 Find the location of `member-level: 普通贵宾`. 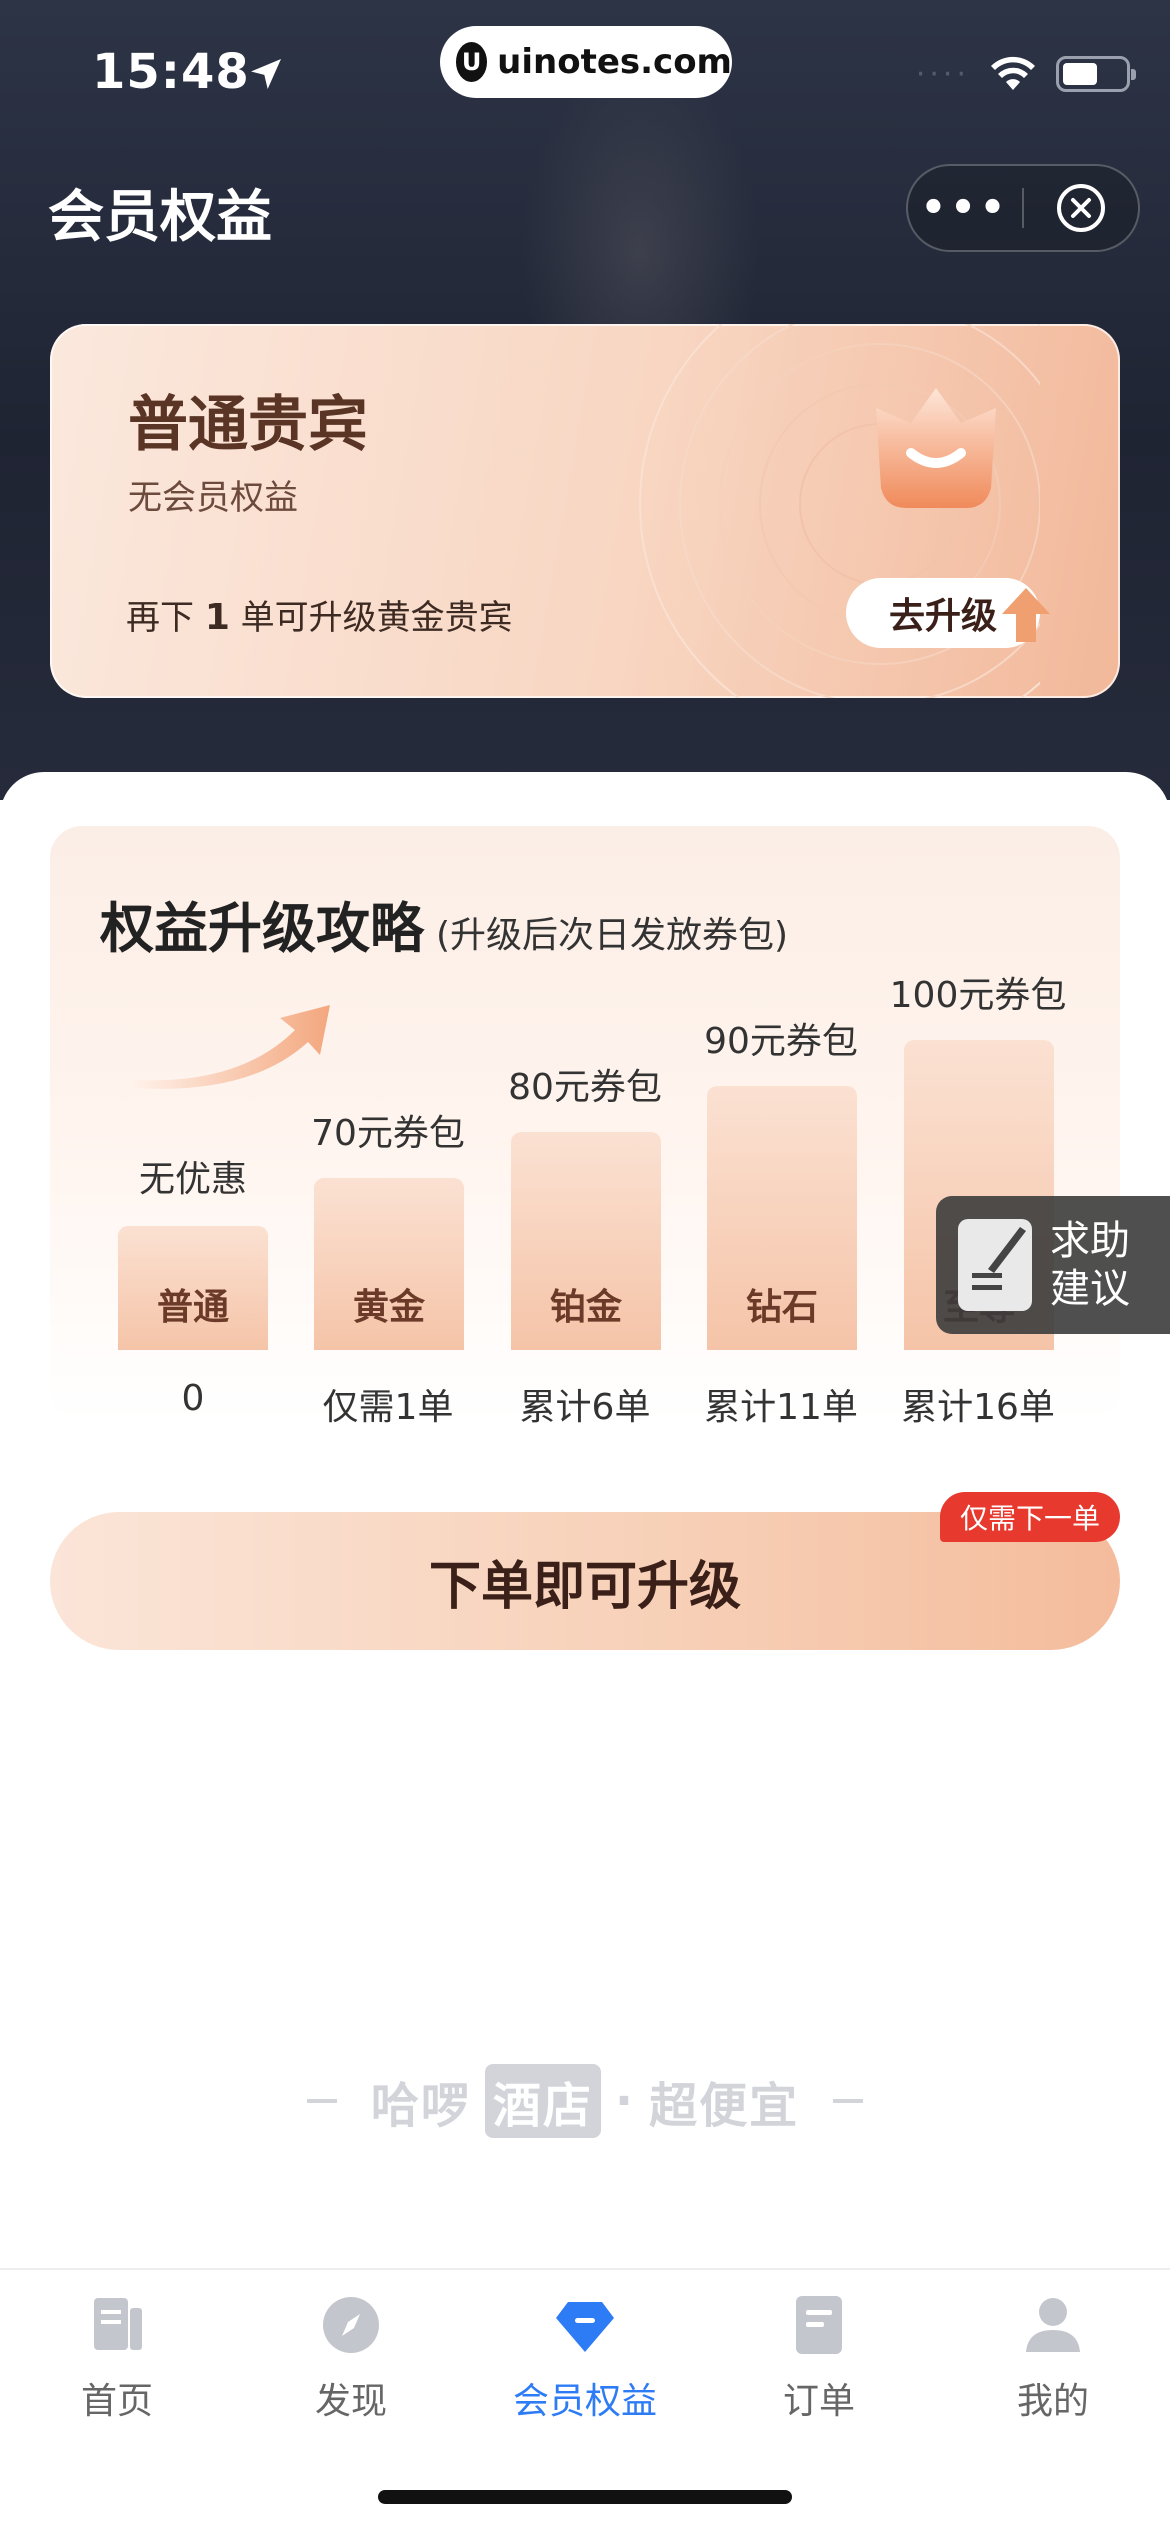

member-level: 普通贵宾 is located at coordinates (248, 425).